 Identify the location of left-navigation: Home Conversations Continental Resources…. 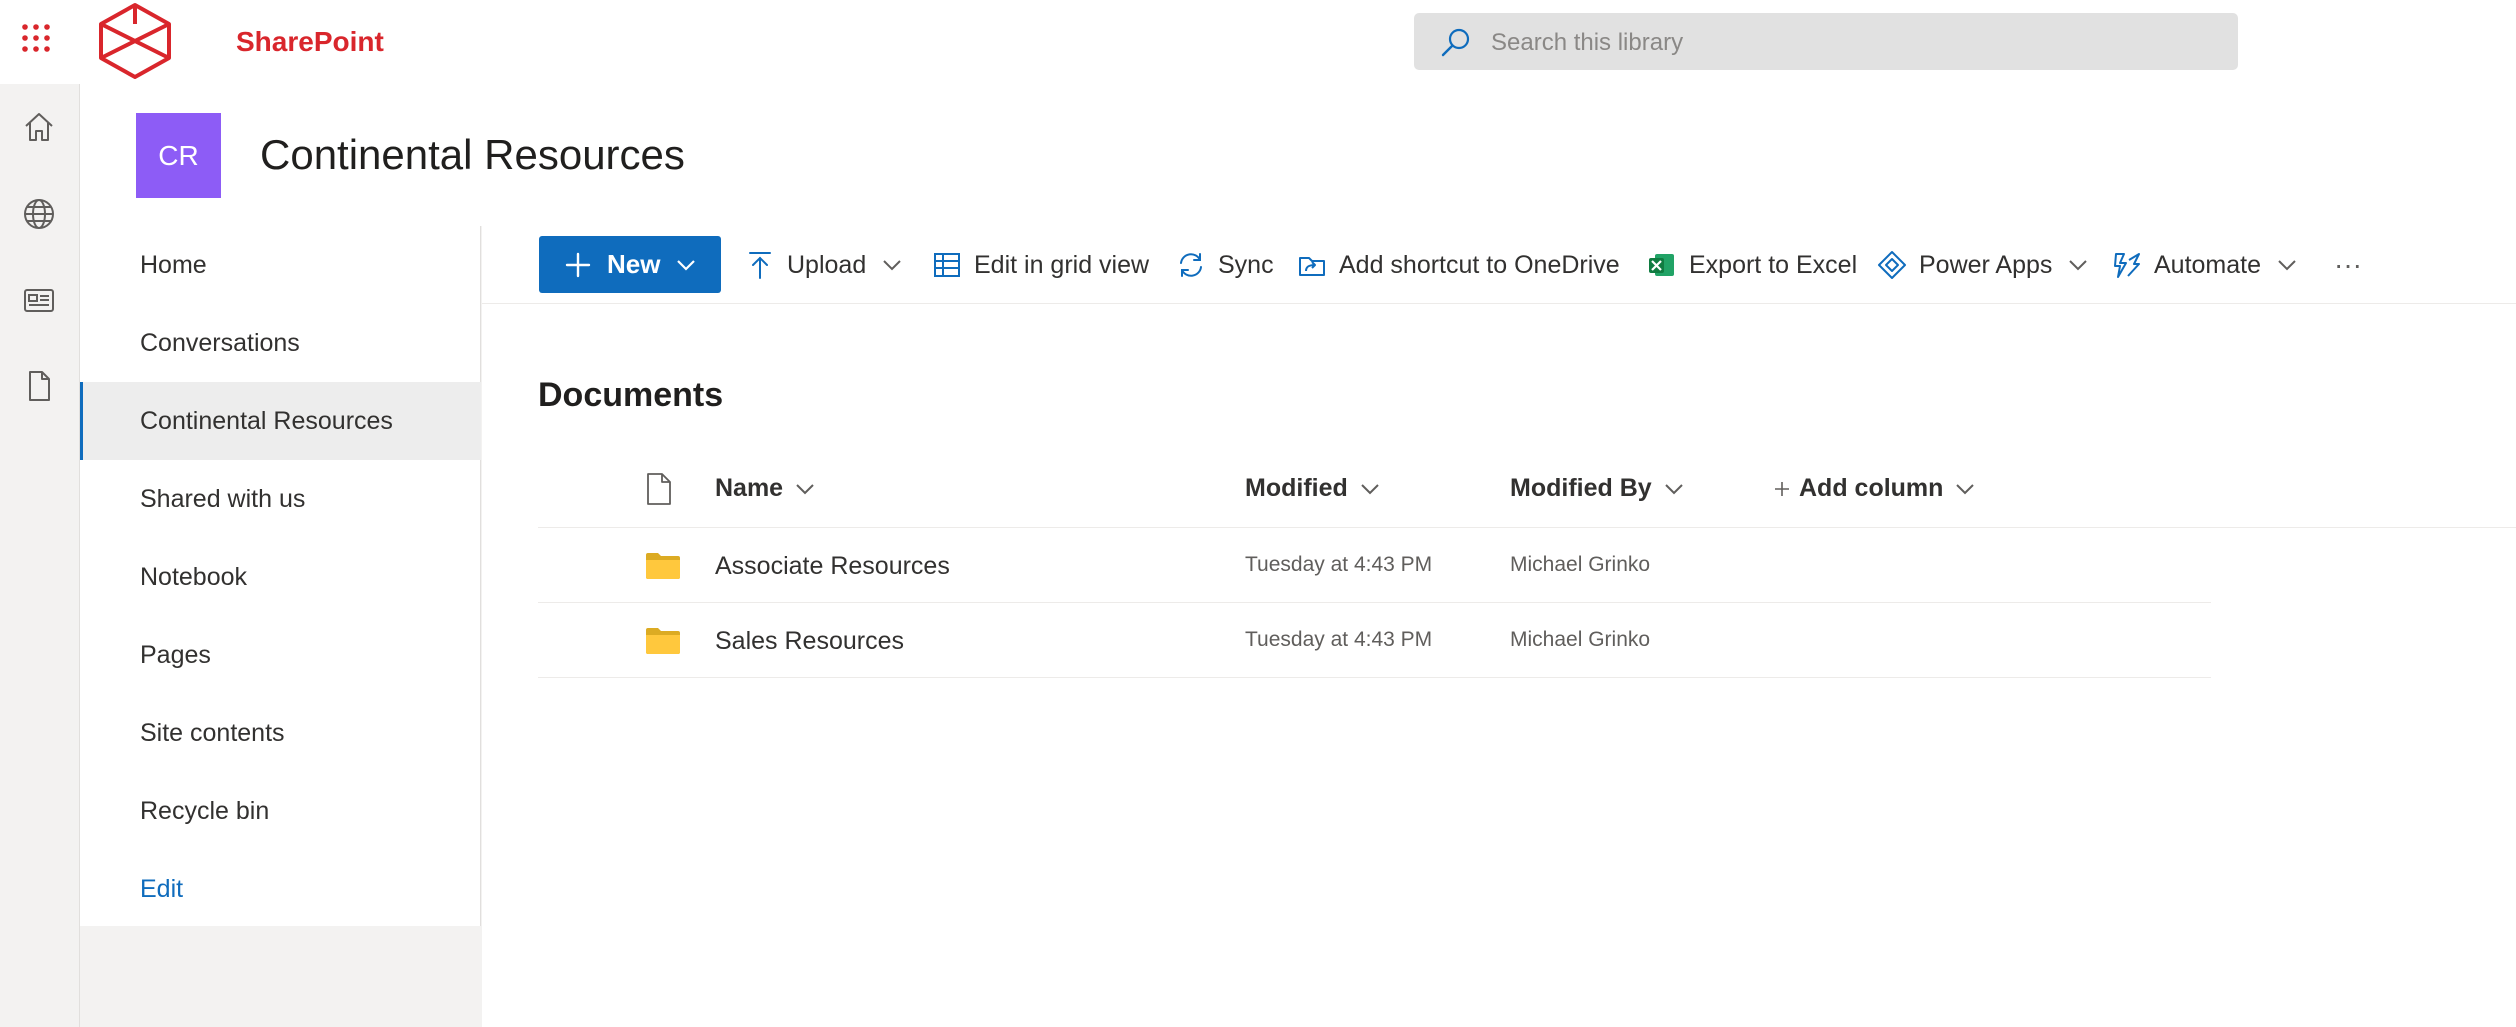
(281, 626).